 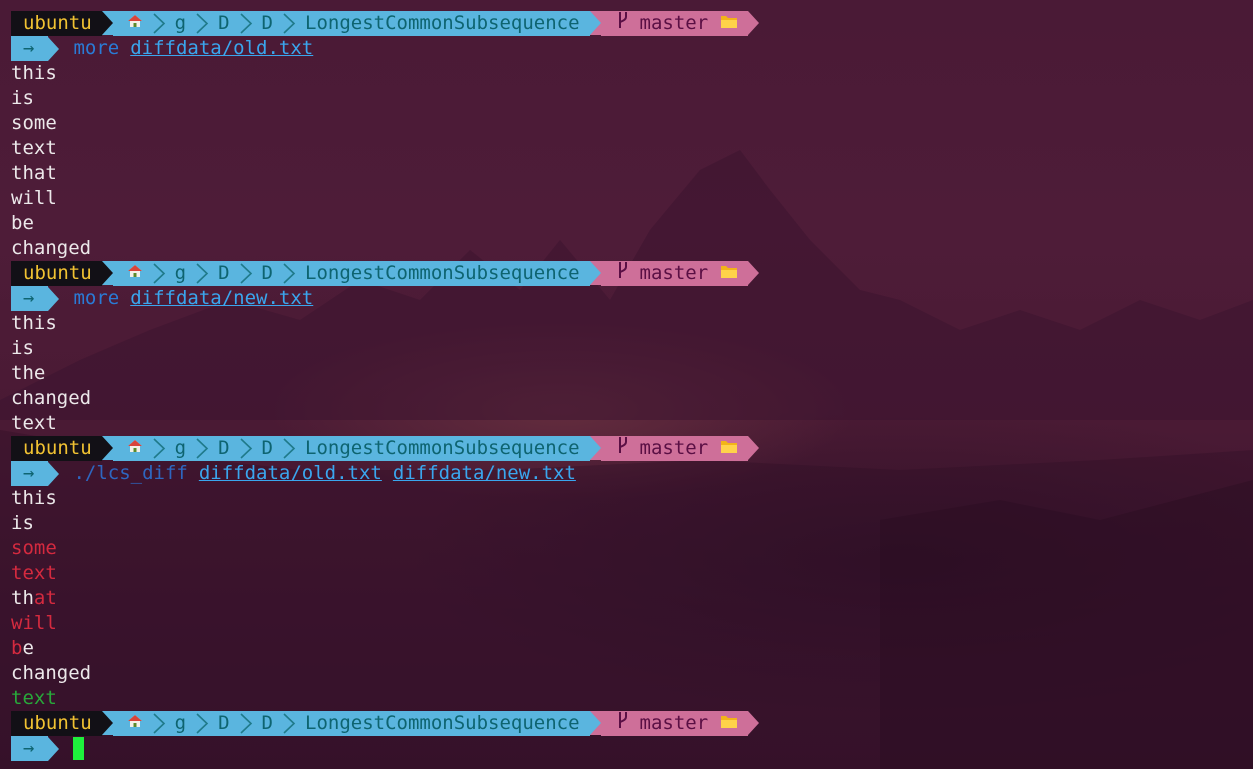 What do you see at coordinates (130, 473) in the screenshot?
I see `command-name: ./lcs_diff` at bounding box center [130, 473].